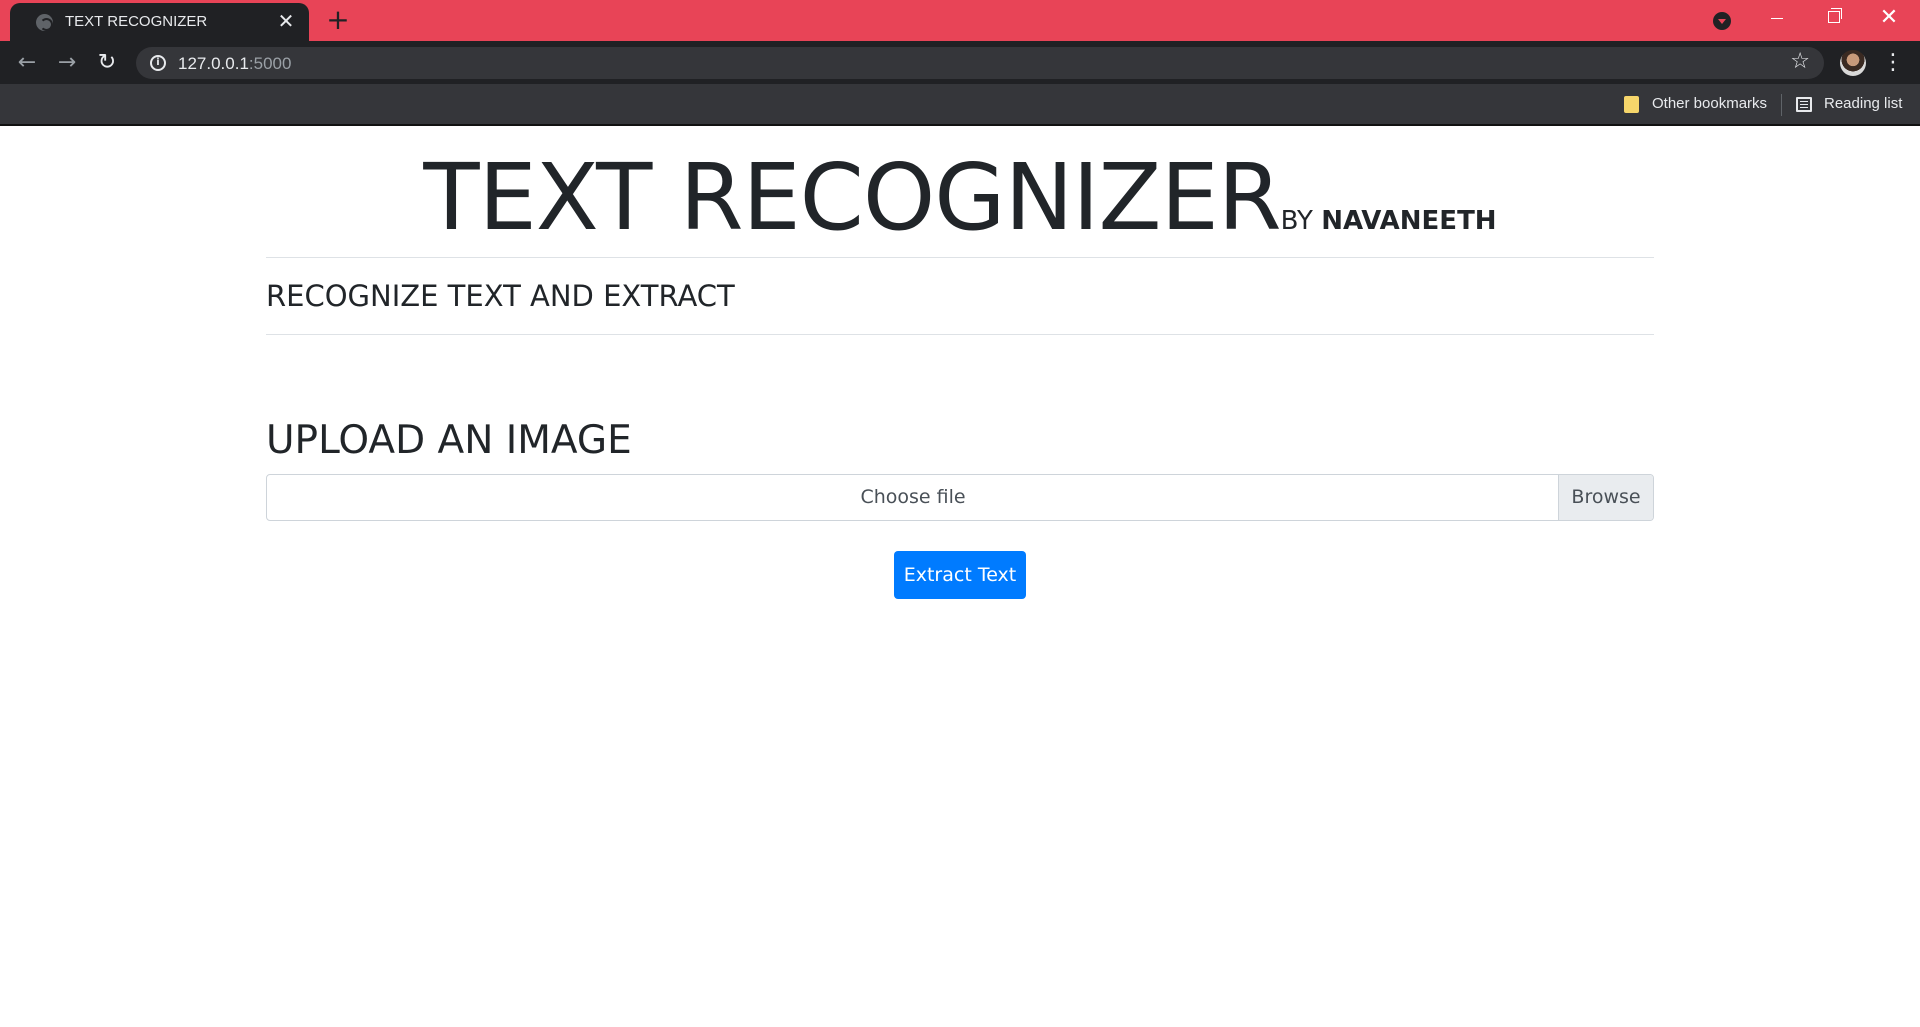 This screenshot has height=1027, width=1920. What do you see at coordinates (286, 21) in the screenshot?
I see `close-tab-icon: ✕` at bounding box center [286, 21].